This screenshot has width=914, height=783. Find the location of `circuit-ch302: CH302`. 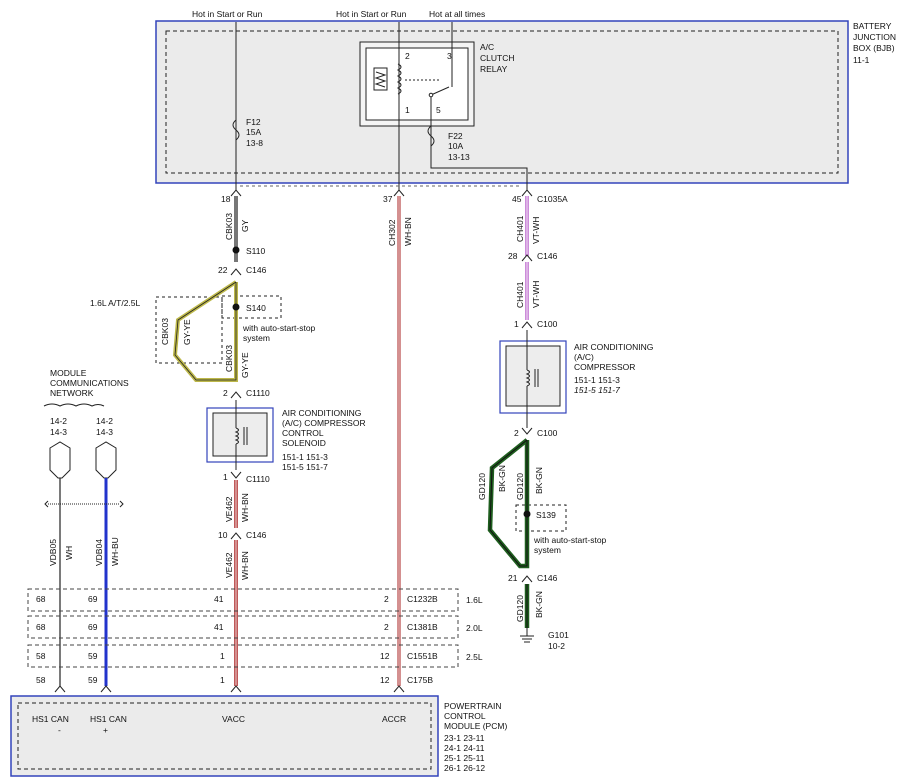

circuit-ch302: CH302 is located at coordinates (392, 232).